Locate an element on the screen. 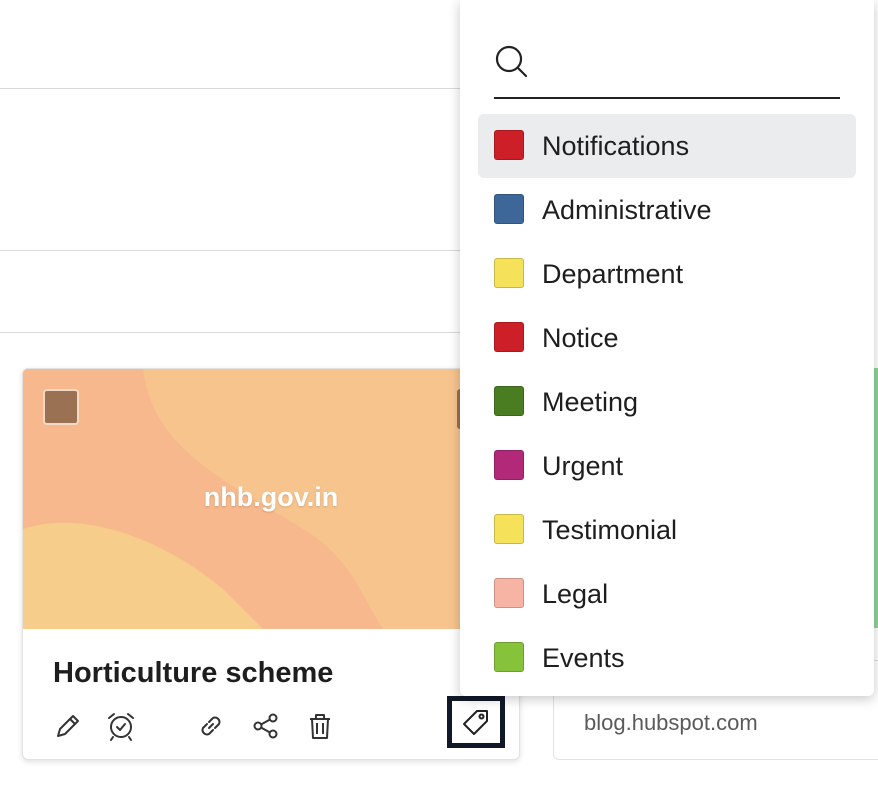 This screenshot has height=796, width=878. share-icon is located at coordinates (265, 726).